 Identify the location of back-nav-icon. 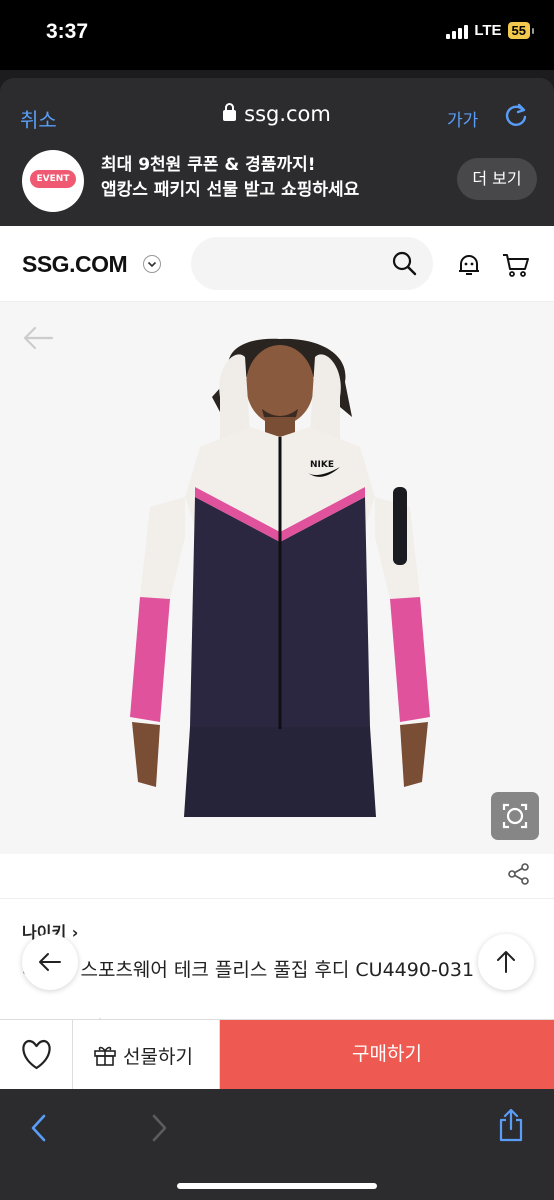
(39, 1128).